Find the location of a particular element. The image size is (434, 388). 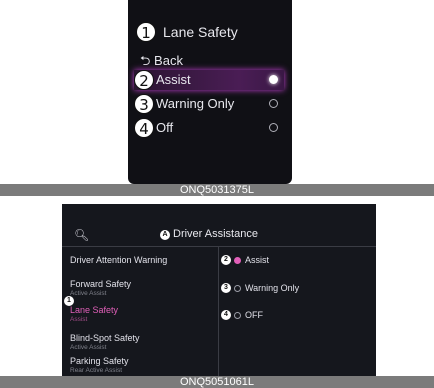

option-label: OFF is located at coordinates (254, 315).